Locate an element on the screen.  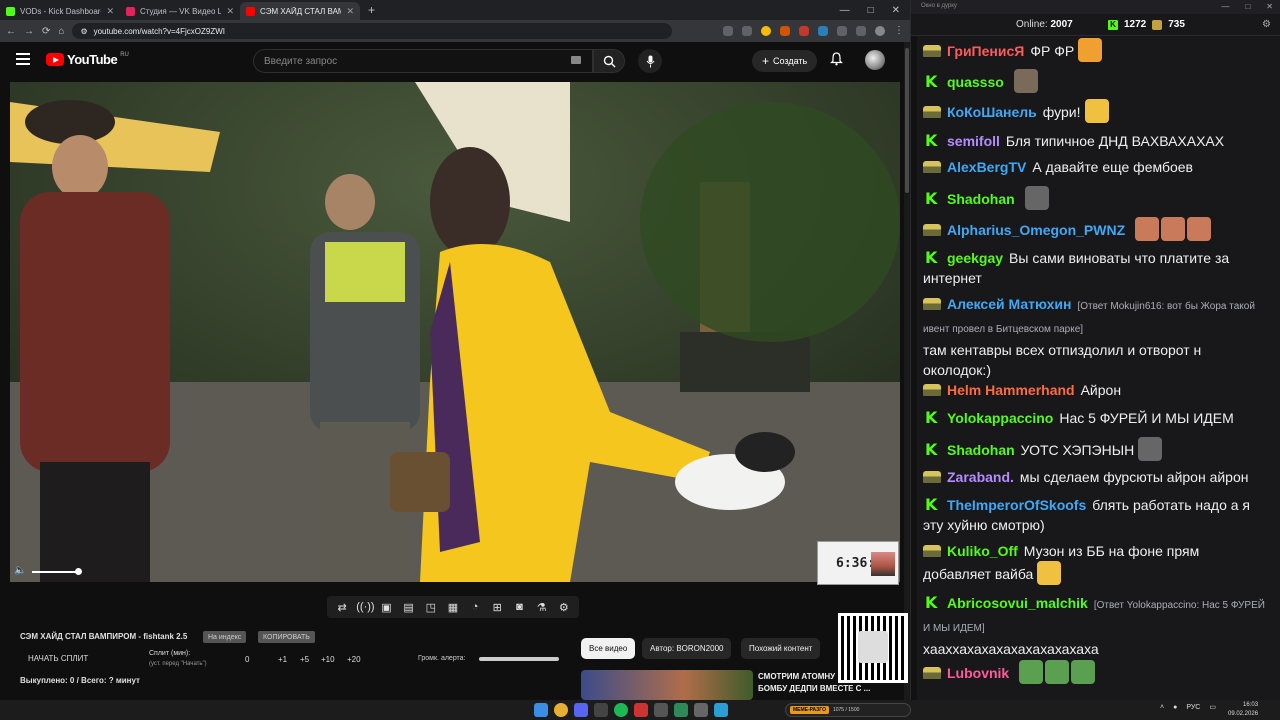
discord-icon is located at coordinates (581, 710).